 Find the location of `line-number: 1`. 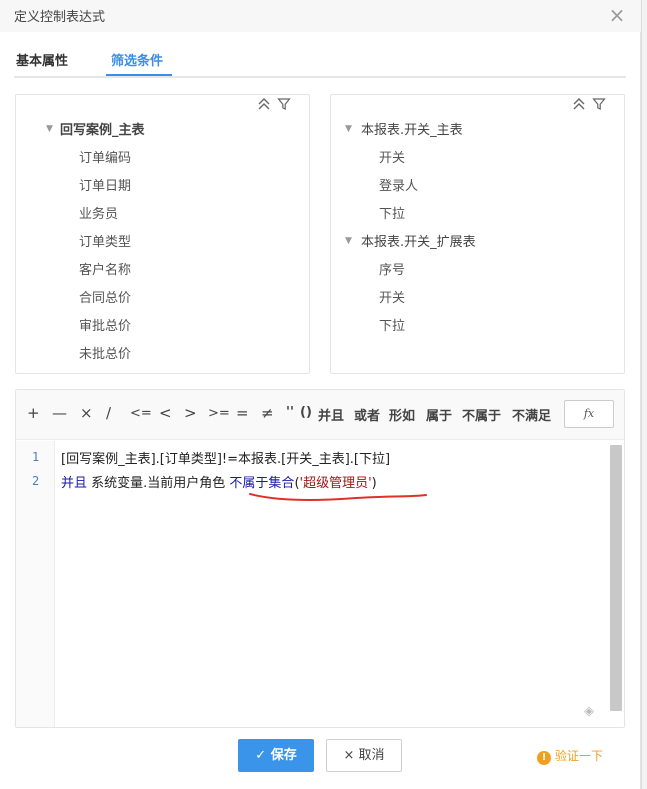

line-number: 1 is located at coordinates (36, 457).